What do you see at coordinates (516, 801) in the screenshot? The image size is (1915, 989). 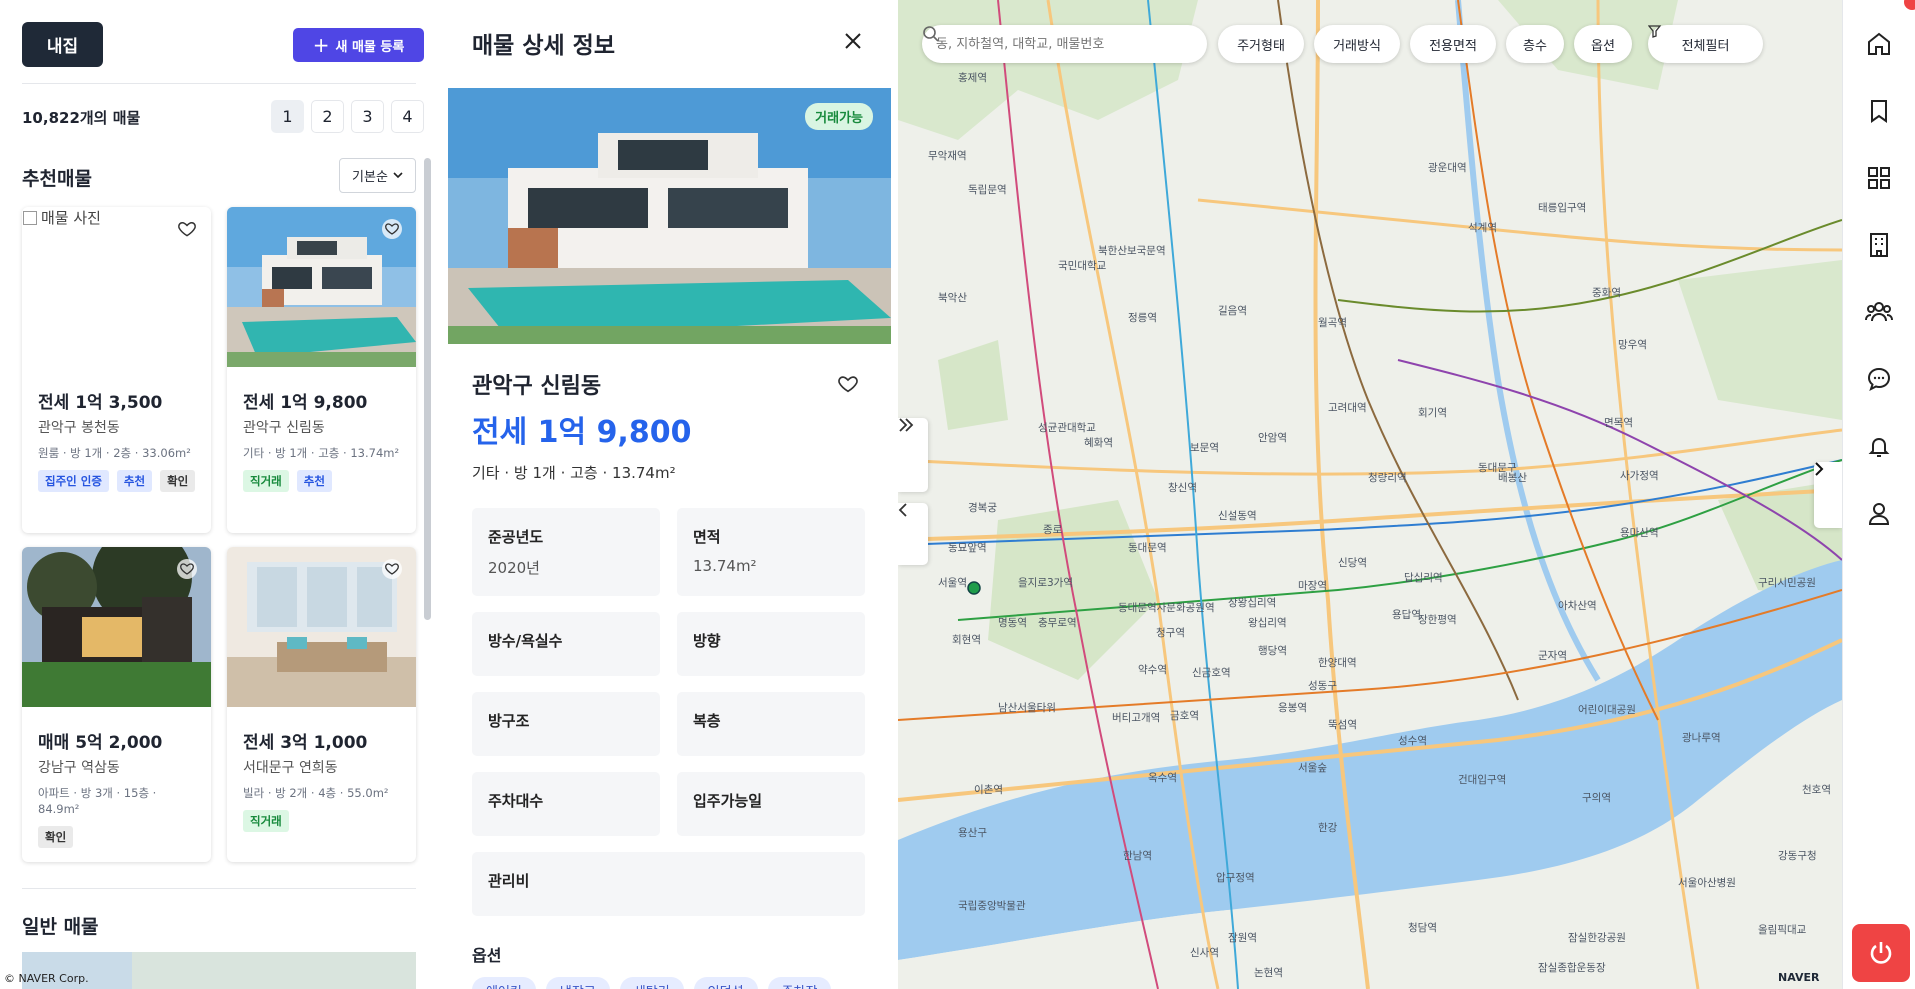 I see `info-label: 주차대수` at bounding box center [516, 801].